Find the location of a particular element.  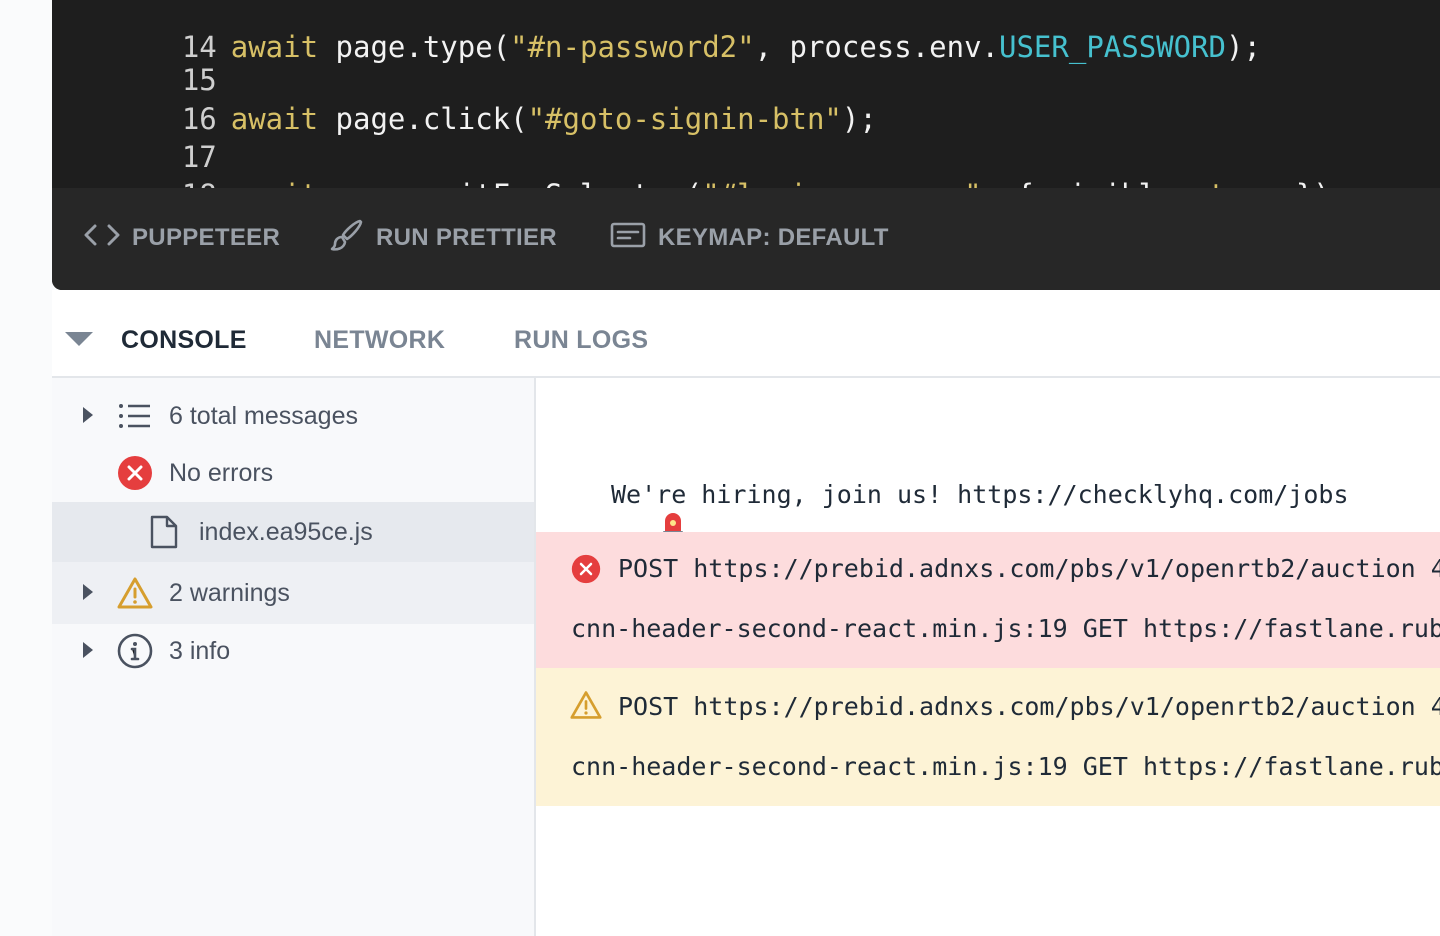

code-string: "#login-message" is located at coordinates (841, 183).